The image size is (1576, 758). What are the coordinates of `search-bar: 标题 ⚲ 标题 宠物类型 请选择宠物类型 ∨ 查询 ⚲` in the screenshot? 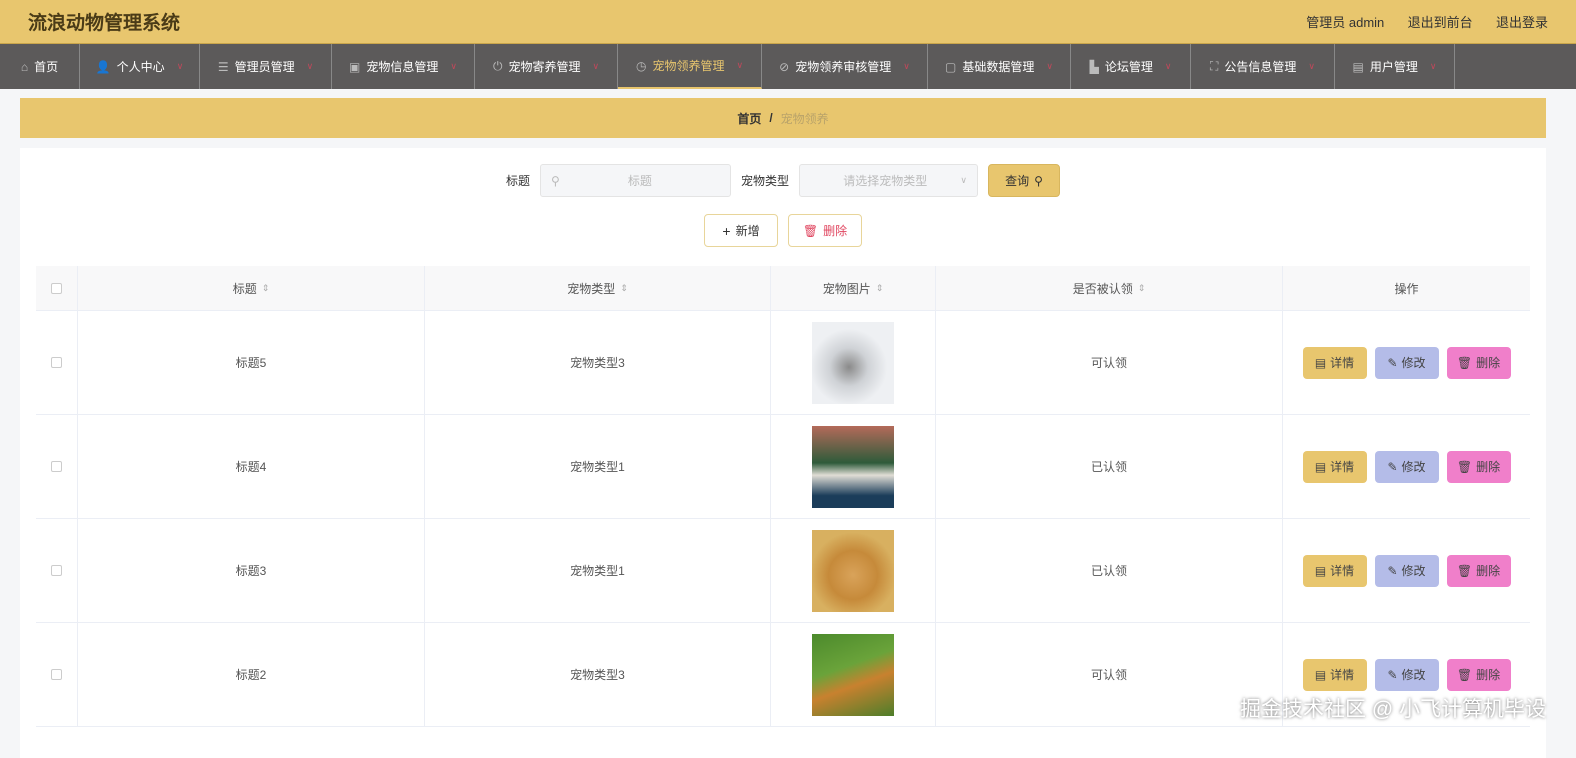 It's located at (783, 180).